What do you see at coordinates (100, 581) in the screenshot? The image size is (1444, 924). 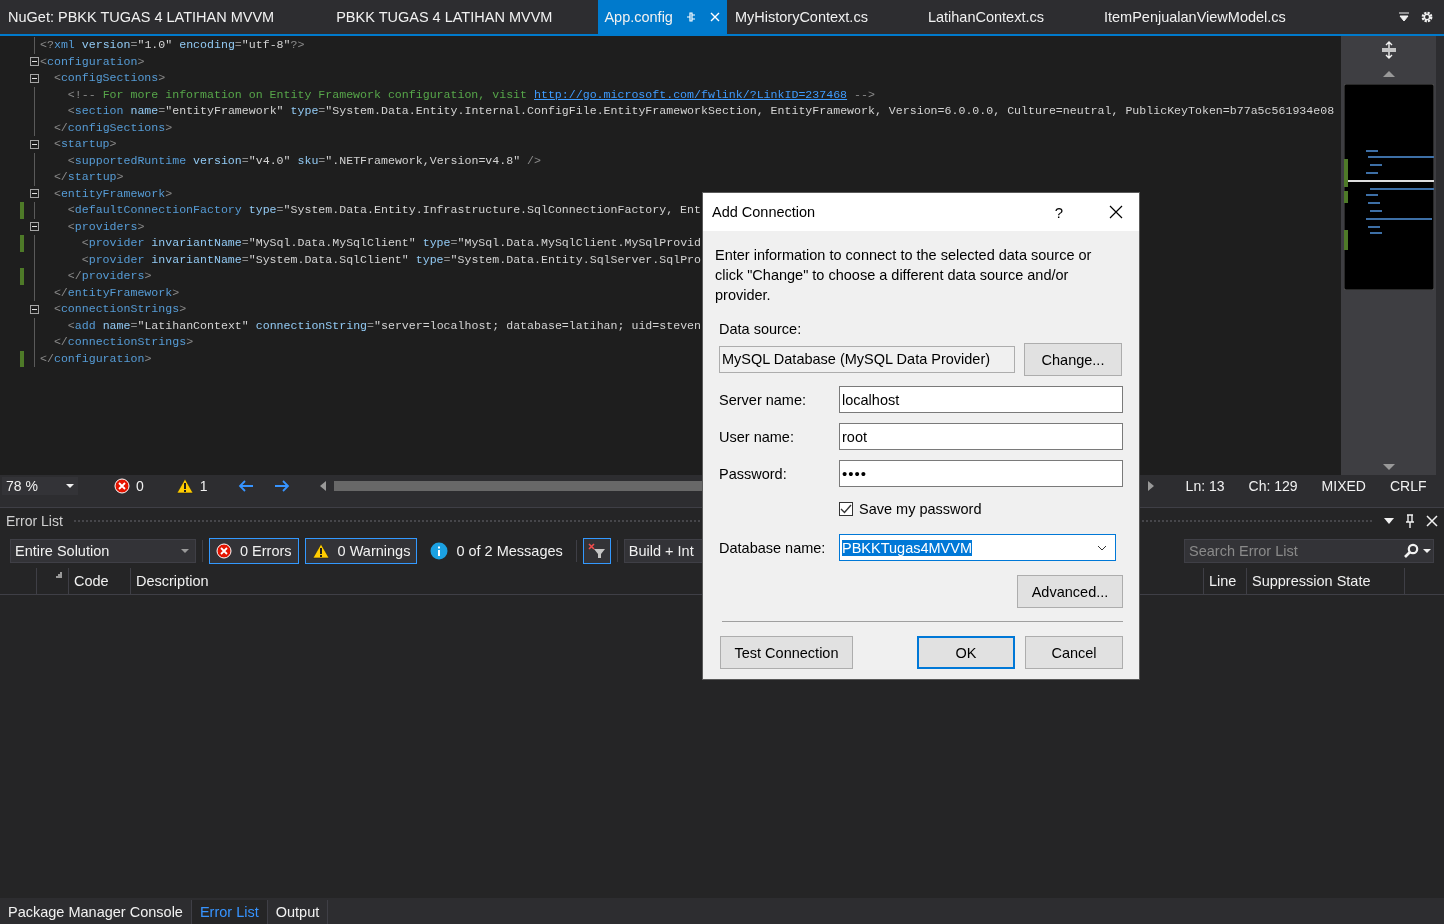 I see `column-header: Code` at bounding box center [100, 581].